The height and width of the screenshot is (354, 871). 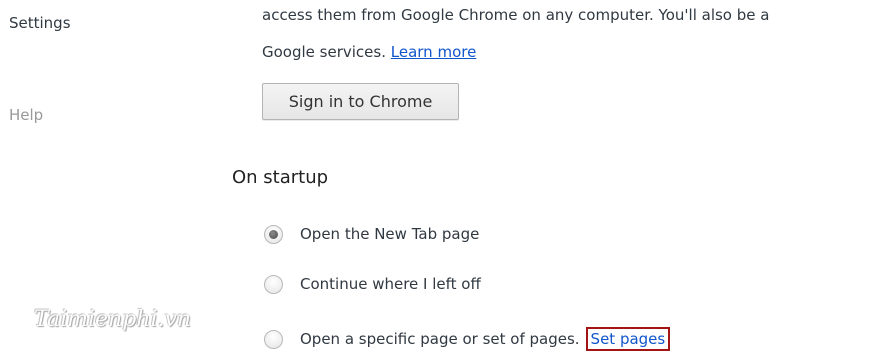 I want to click on startup-option-continue: Continue where I left off, so click(x=372, y=284).